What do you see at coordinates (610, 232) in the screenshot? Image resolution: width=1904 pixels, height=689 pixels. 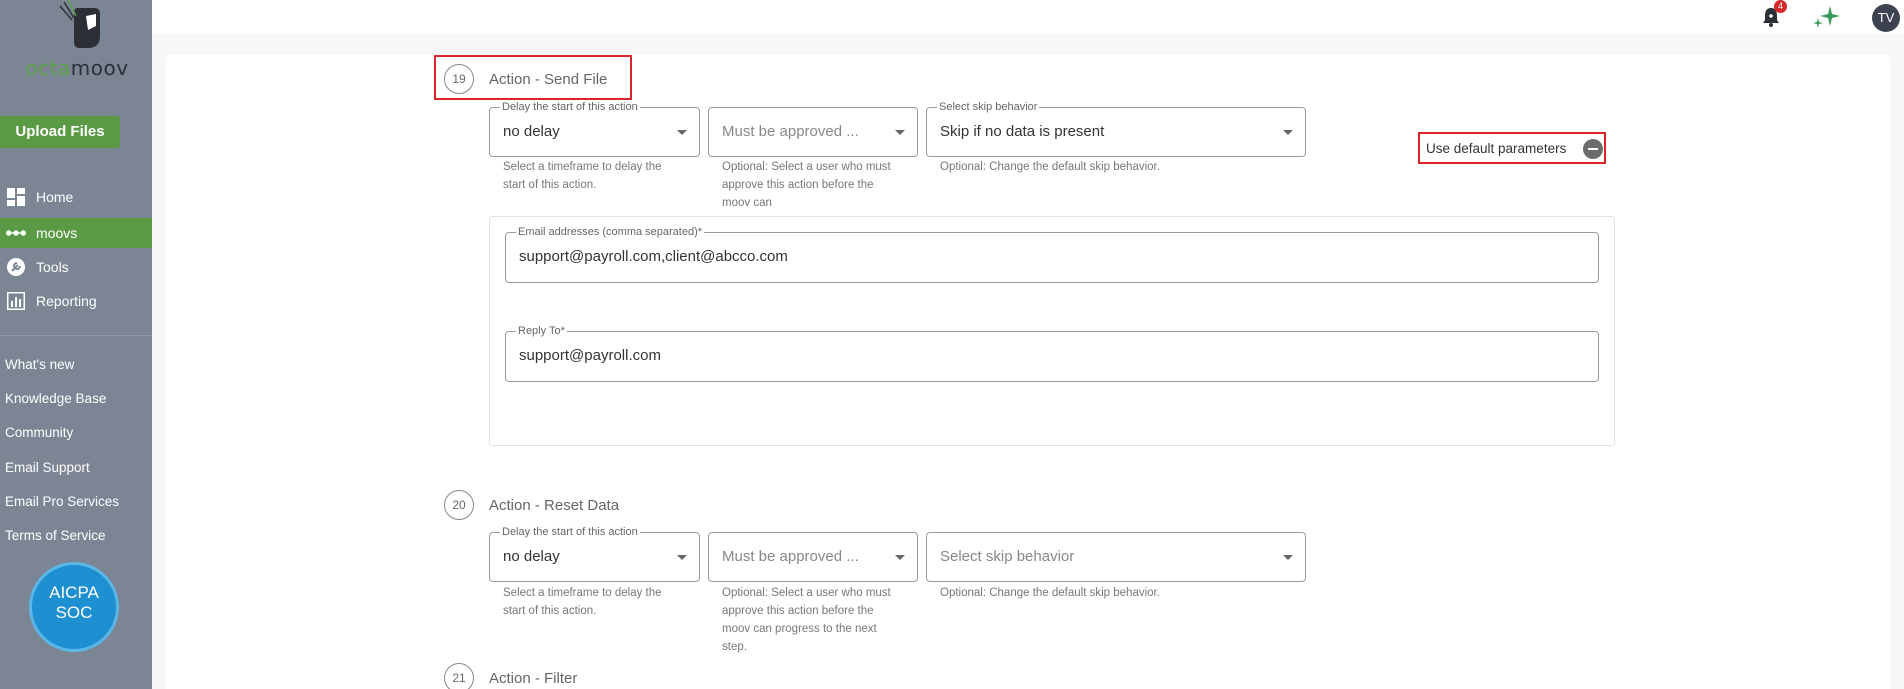 I see `field-legend: Email addresses (comma separated)*` at bounding box center [610, 232].